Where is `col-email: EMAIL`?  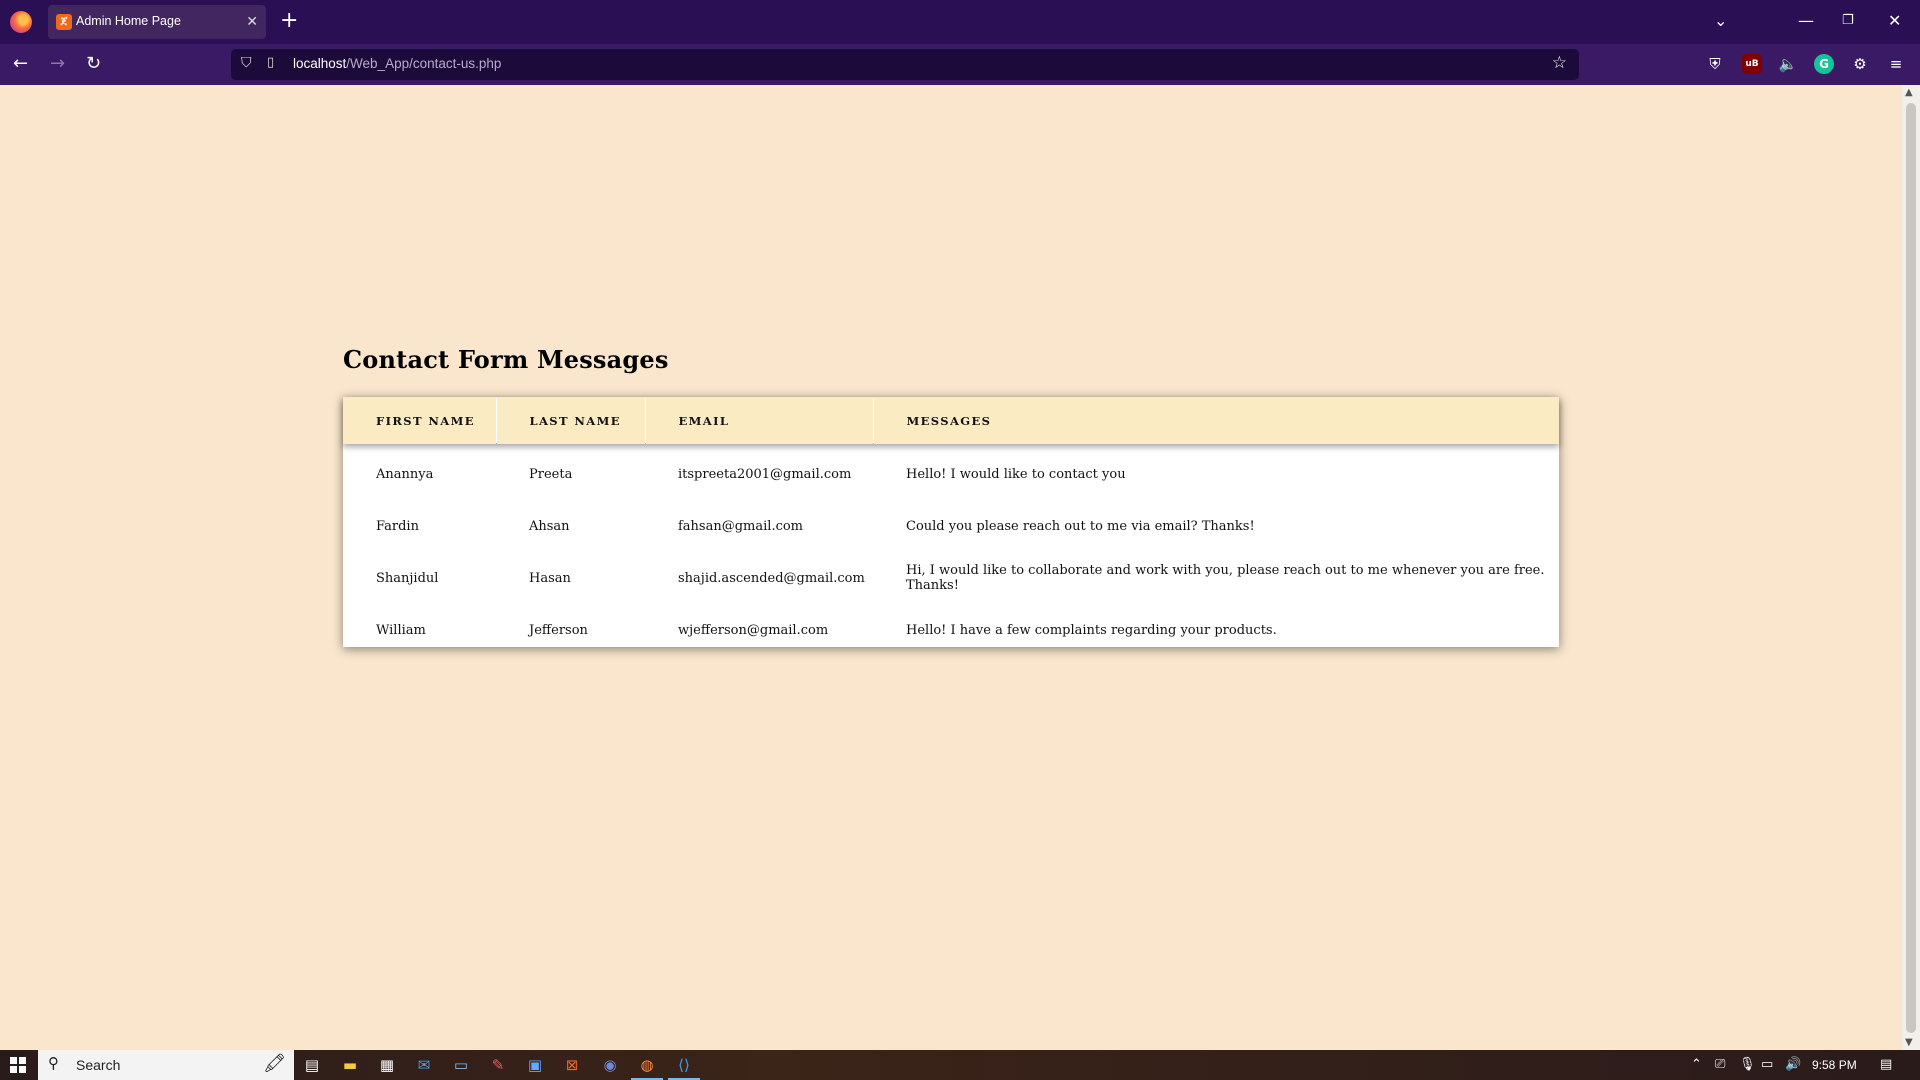 col-email: EMAIL is located at coordinates (758, 420).